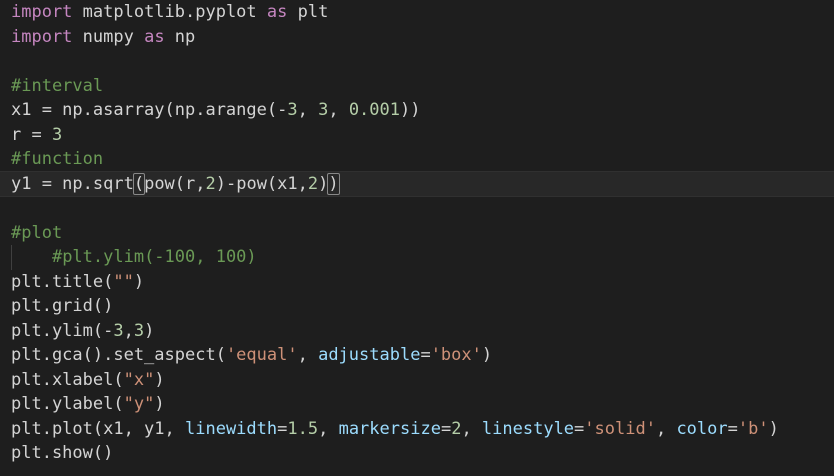 This screenshot has height=476, width=834. I want to click on code-token: linewidth, so click(231, 428).